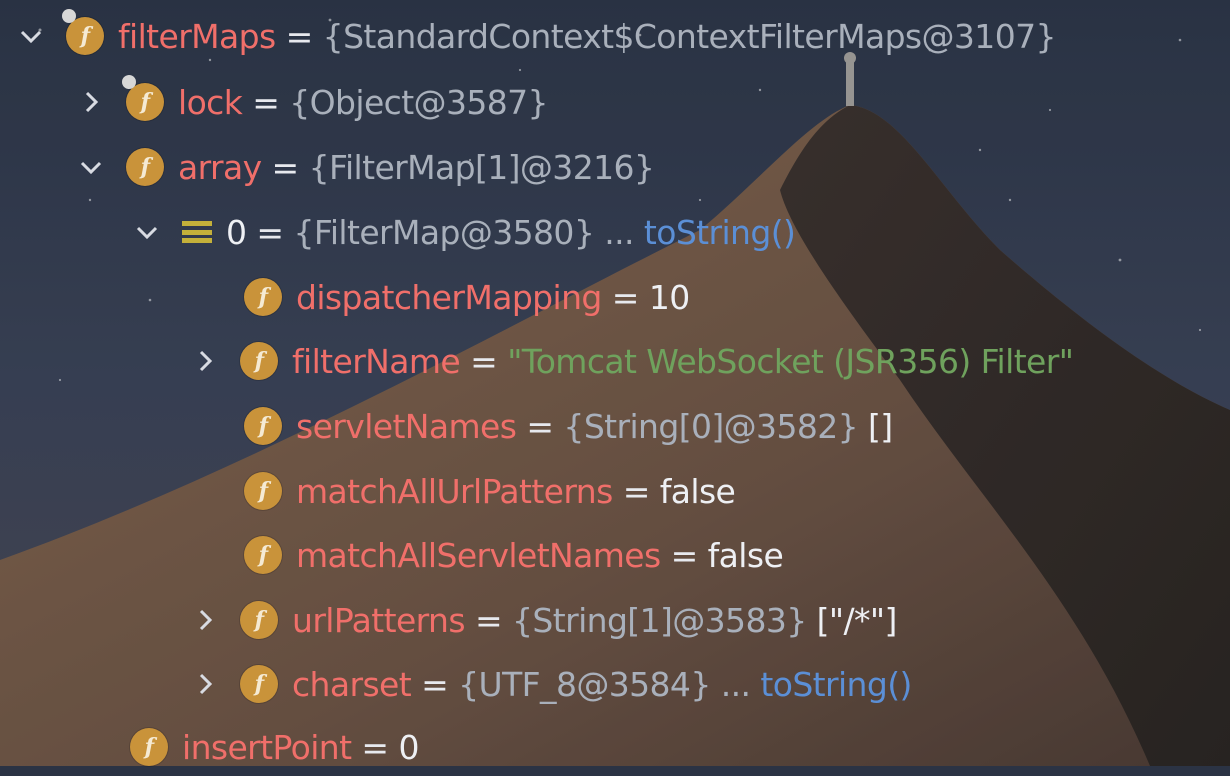 This screenshot has height=776, width=1230. I want to click on tree-row-dispatcherMapping: f dispatcherMapping = 10, so click(615, 297).